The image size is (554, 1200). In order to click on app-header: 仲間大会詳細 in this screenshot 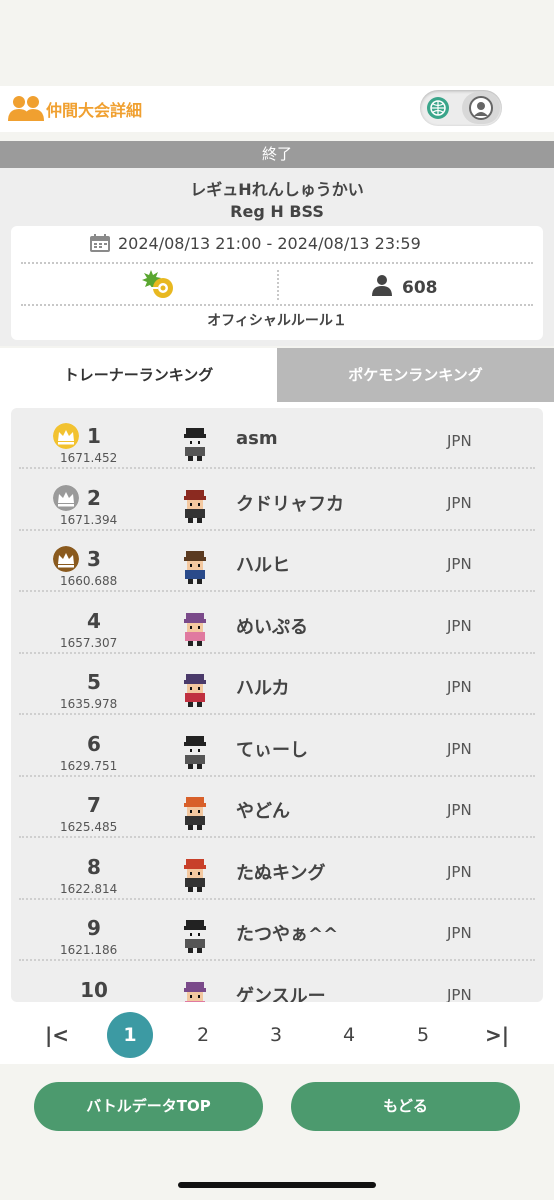, I will do `click(277, 109)`.